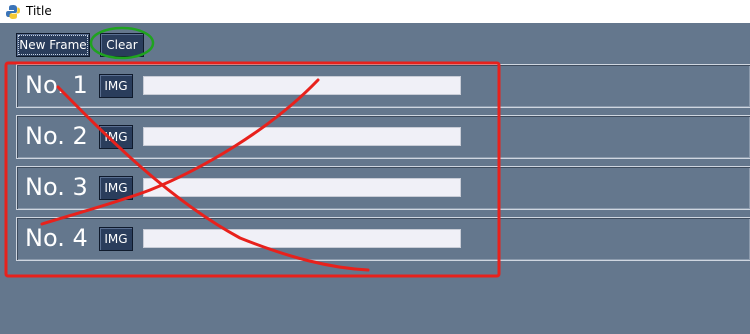 This screenshot has width=750, height=334. I want to click on title-bar: Title, so click(375, 11).